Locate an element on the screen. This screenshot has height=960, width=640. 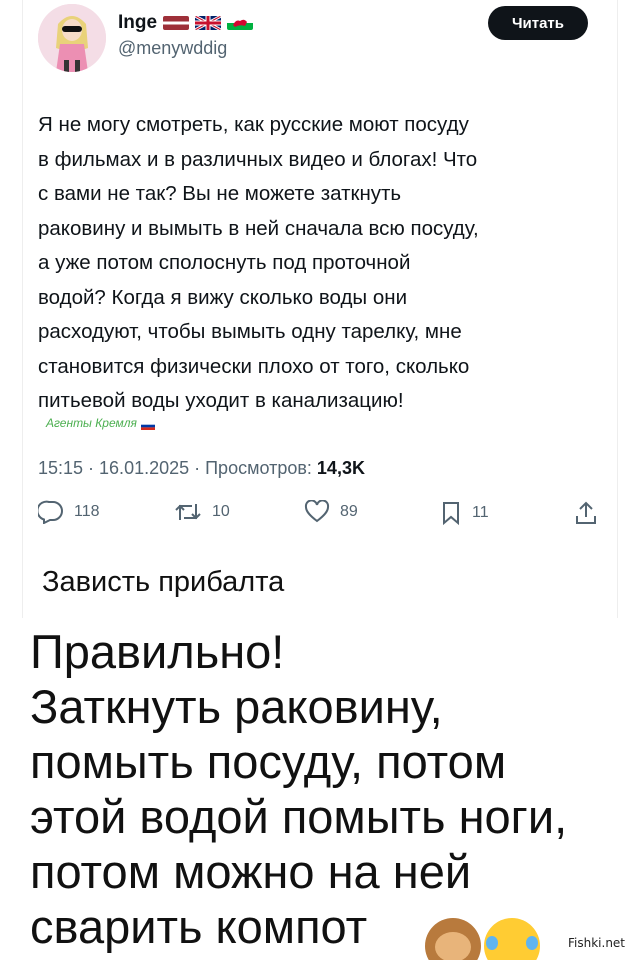
like-button: 89 is located at coordinates (331, 512).